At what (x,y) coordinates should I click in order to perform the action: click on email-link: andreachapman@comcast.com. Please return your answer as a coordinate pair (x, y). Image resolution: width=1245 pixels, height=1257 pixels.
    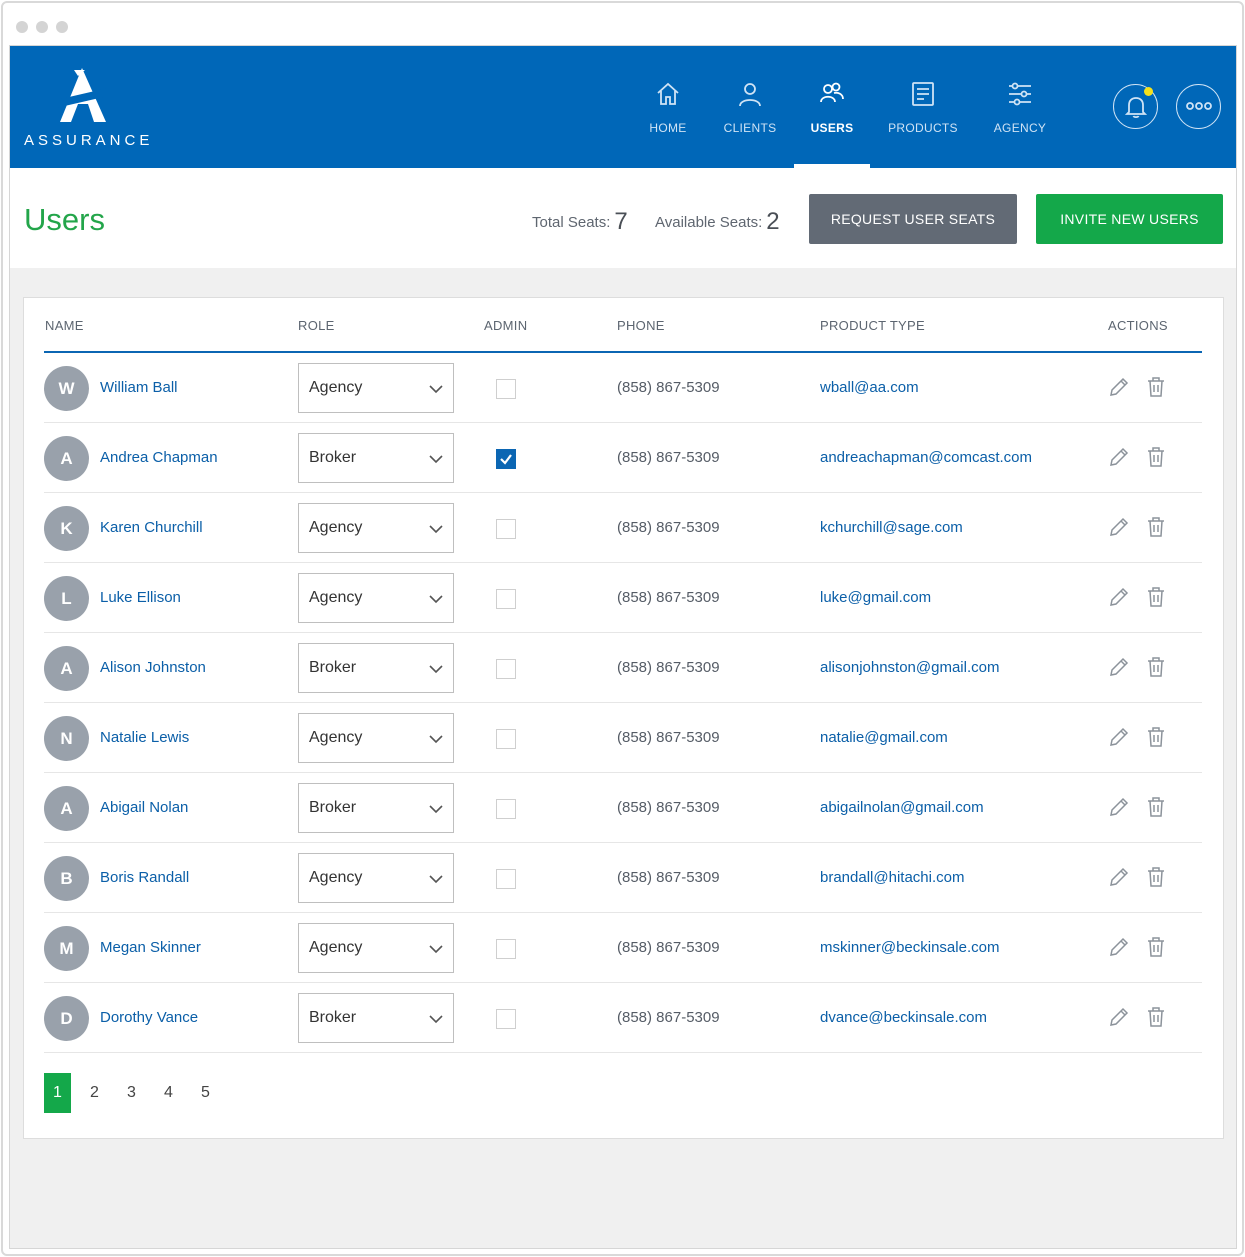
    Looking at the image, I should click on (926, 457).